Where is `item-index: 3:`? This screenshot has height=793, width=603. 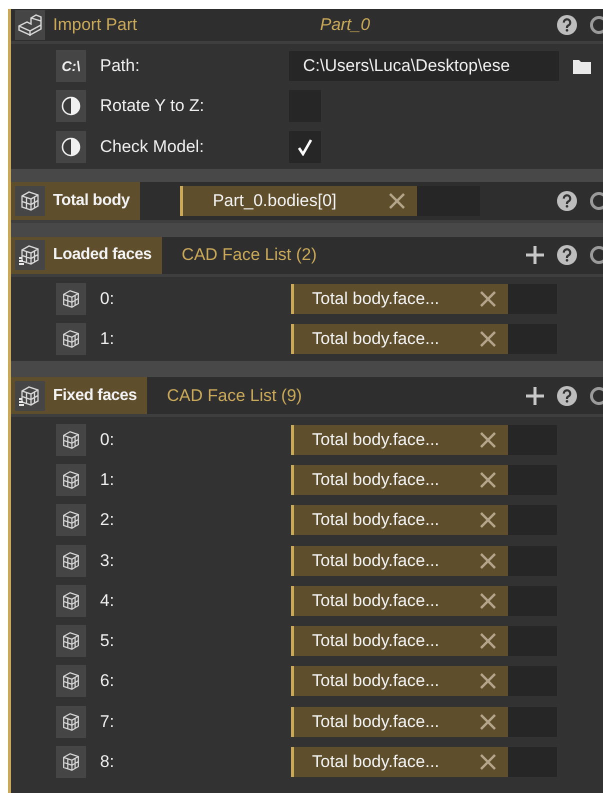
item-index: 3: is located at coordinates (108, 560).